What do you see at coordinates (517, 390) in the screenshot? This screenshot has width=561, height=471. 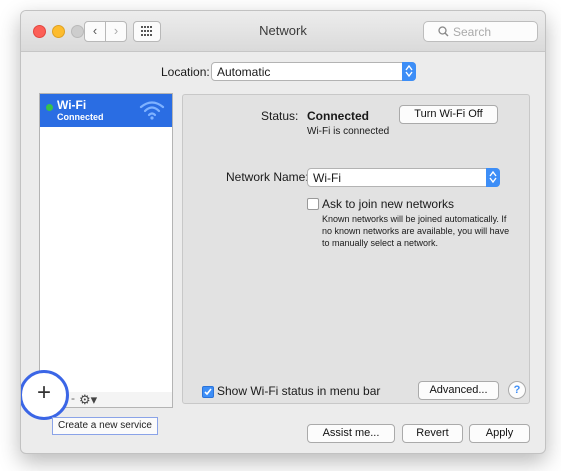 I see `help-button: ?` at bounding box center [517, 390].